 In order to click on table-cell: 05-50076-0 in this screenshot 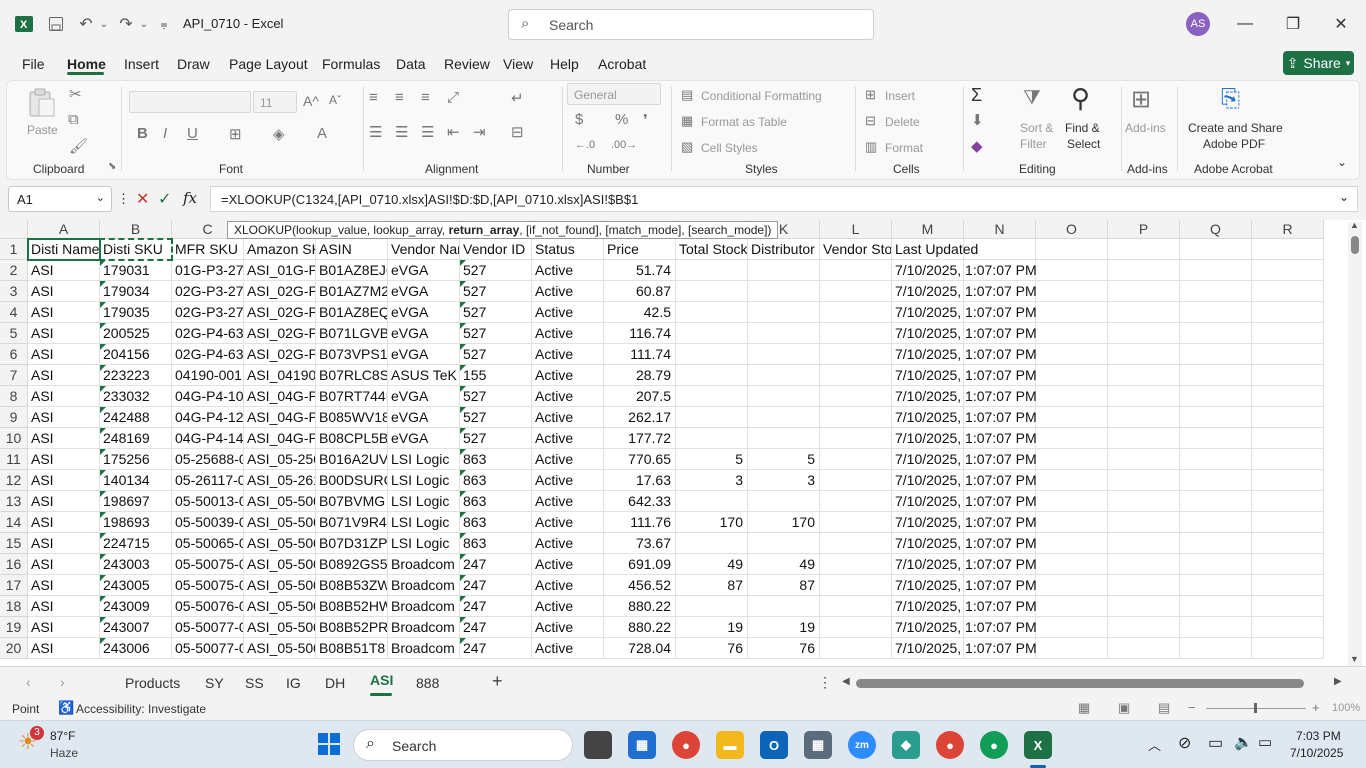, I will do `click(208, 606)`.